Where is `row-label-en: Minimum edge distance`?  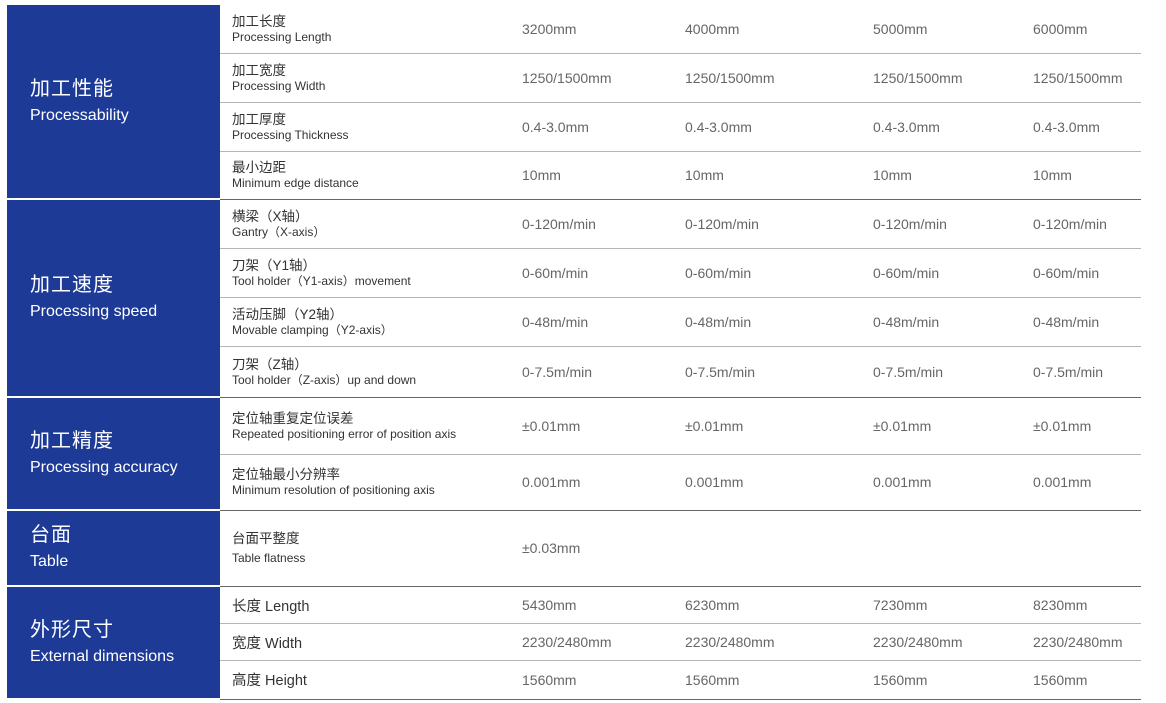 row-label-en: Minimum edge distance is located at coordinates (295, 183).